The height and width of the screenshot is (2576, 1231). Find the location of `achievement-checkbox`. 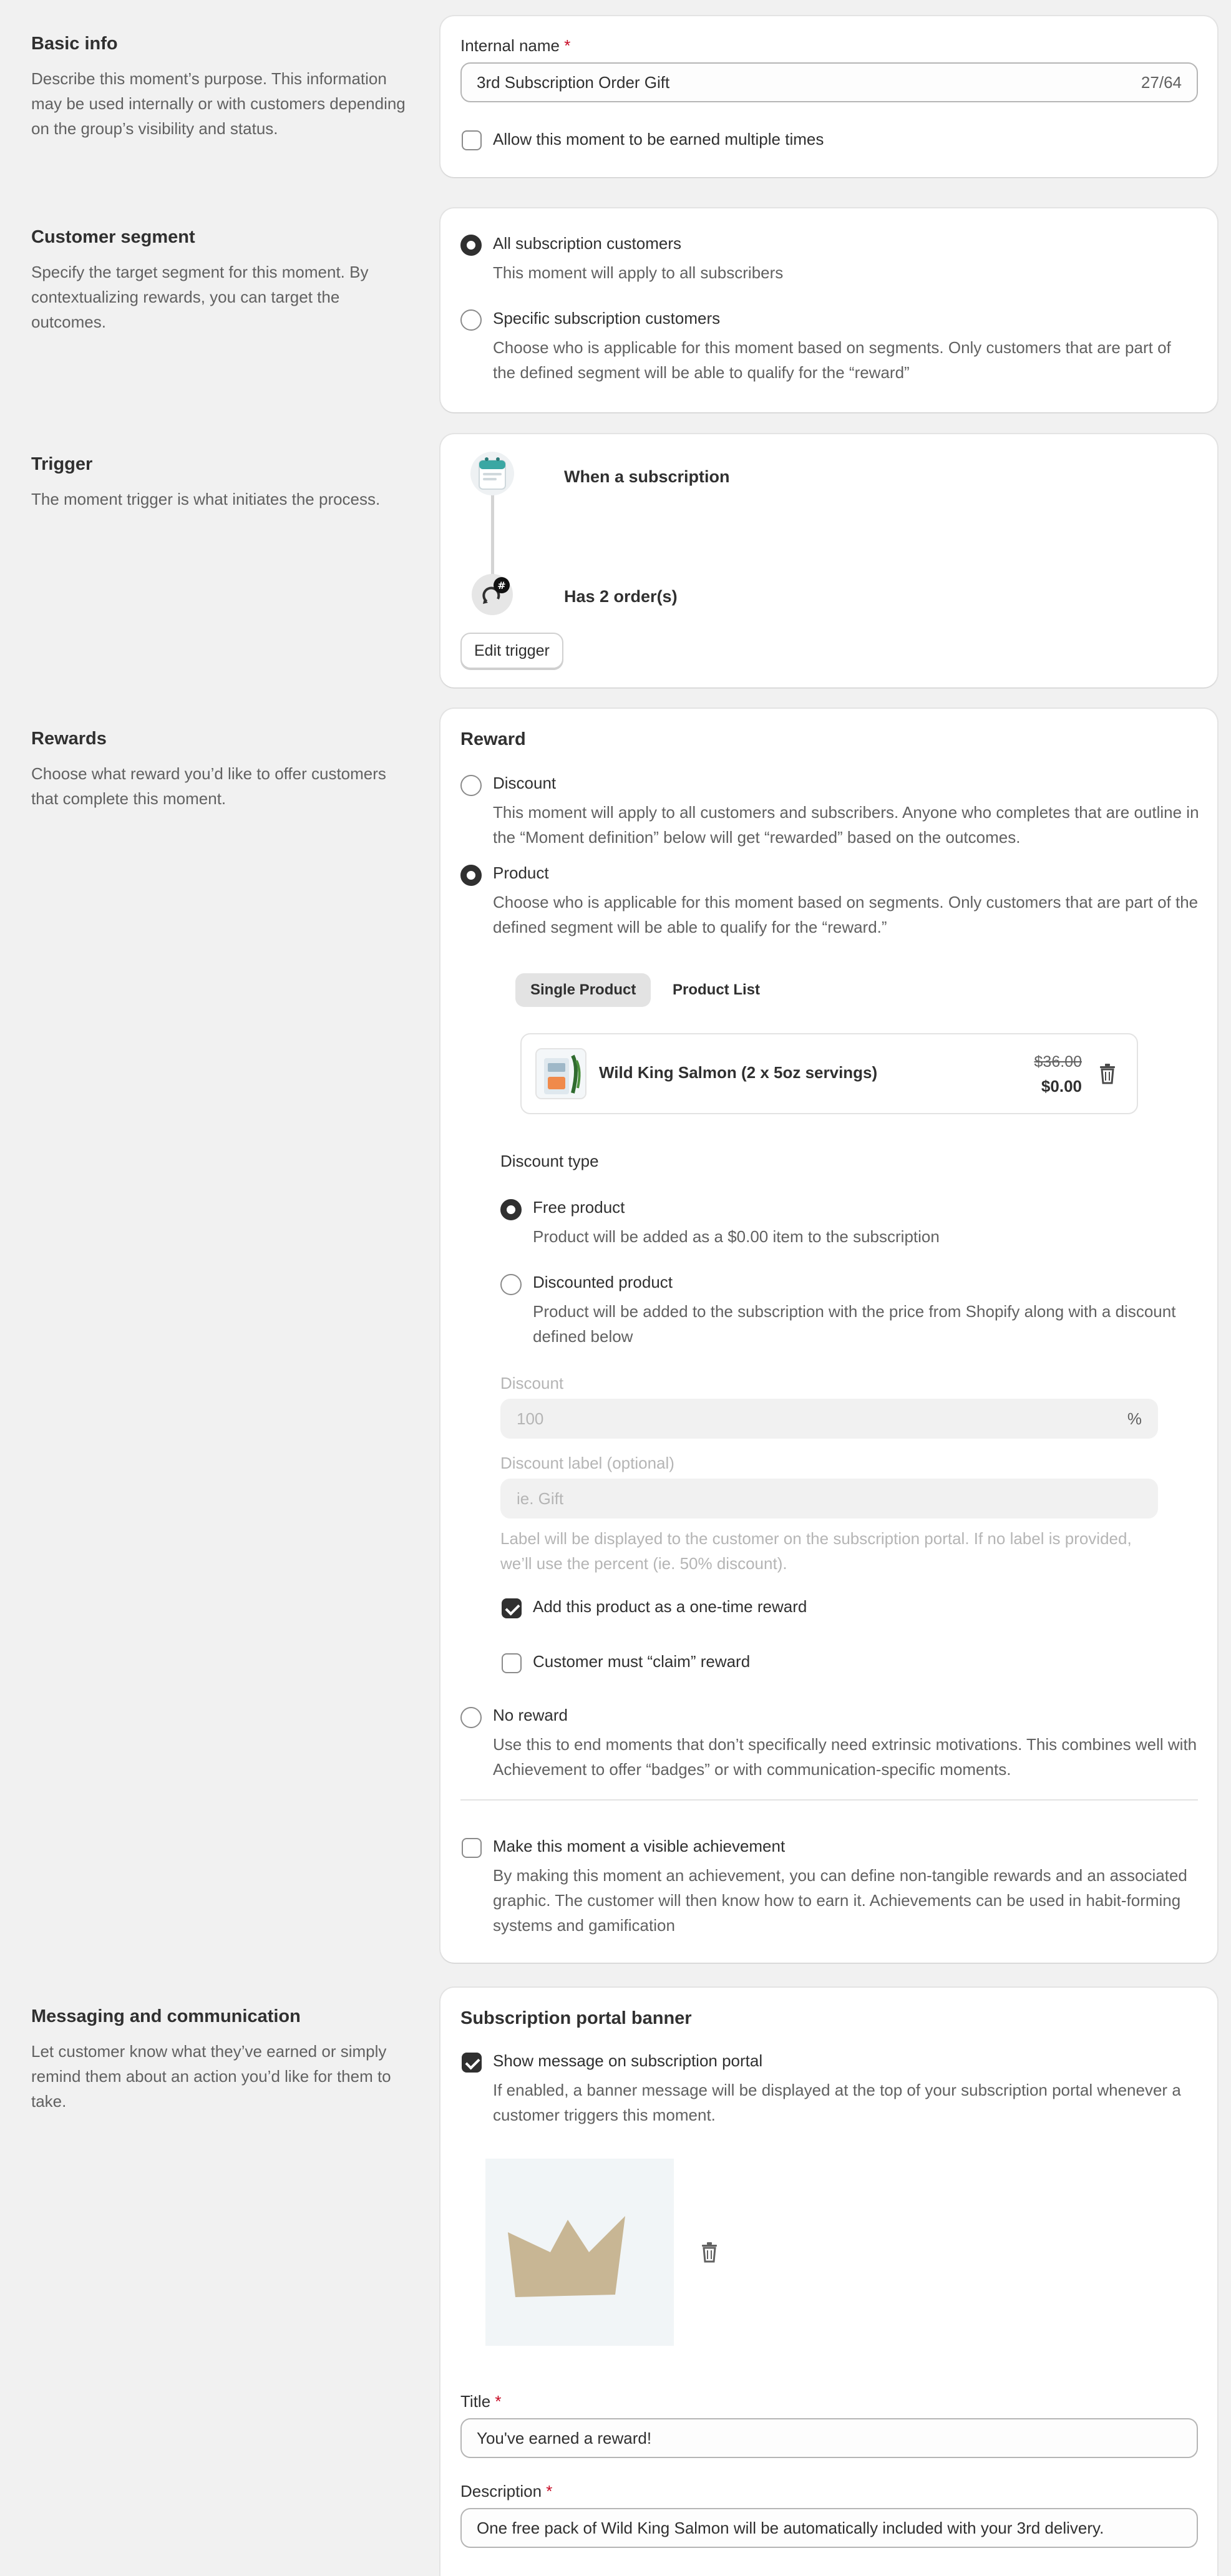

achievement-checkbox is located at coordinates (472, 1848).